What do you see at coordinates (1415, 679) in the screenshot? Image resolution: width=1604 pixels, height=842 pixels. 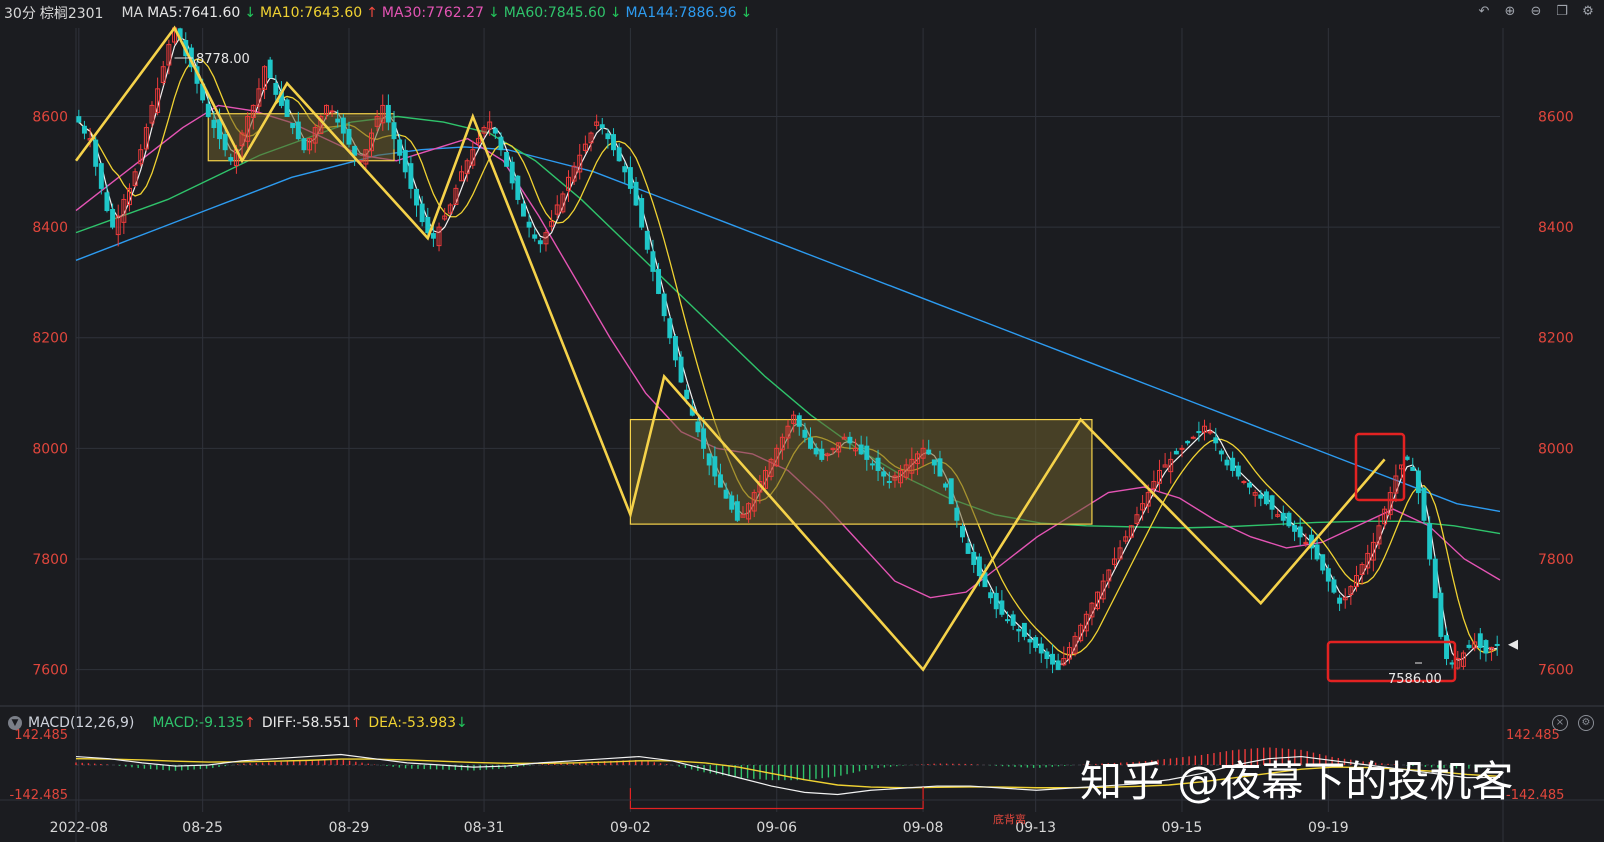 I see `low-price-label: 7586.00` at bounding box center [1415, 679].